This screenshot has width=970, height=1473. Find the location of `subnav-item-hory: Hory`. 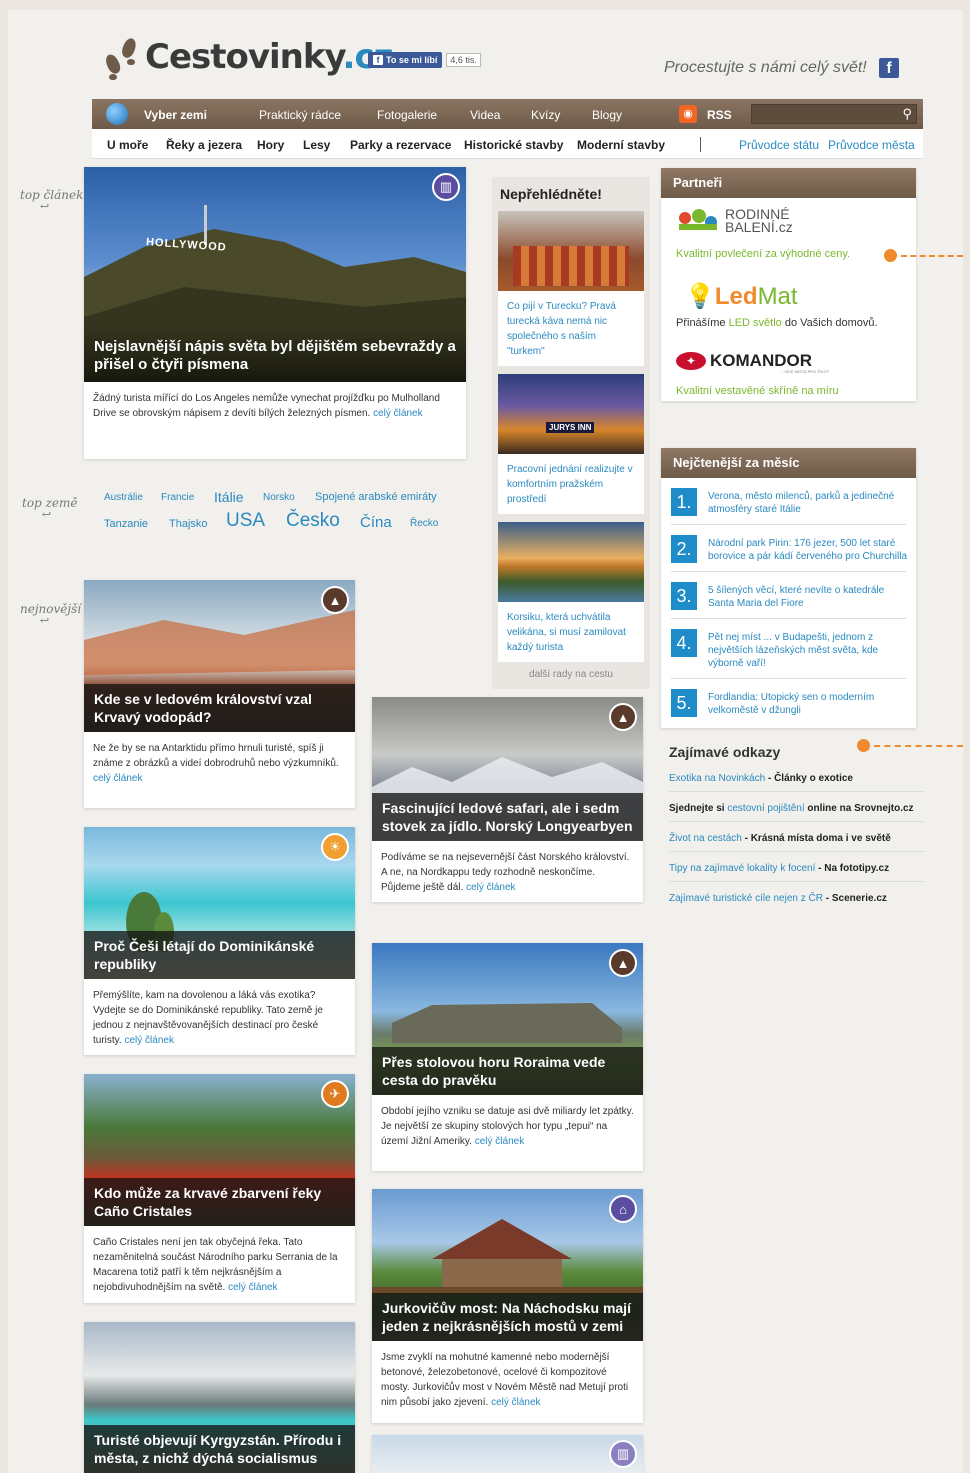

subnav-item-hory: Hory is located at coordinates (270, 145).